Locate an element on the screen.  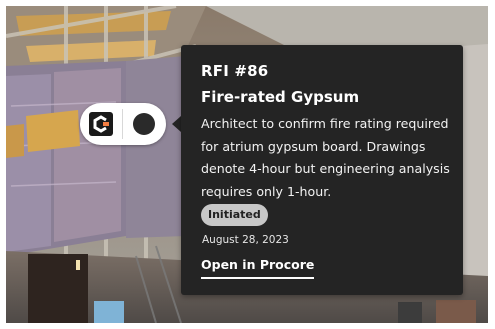
rfi-date: August 28, 2023 is located at coordinates (245, 240).